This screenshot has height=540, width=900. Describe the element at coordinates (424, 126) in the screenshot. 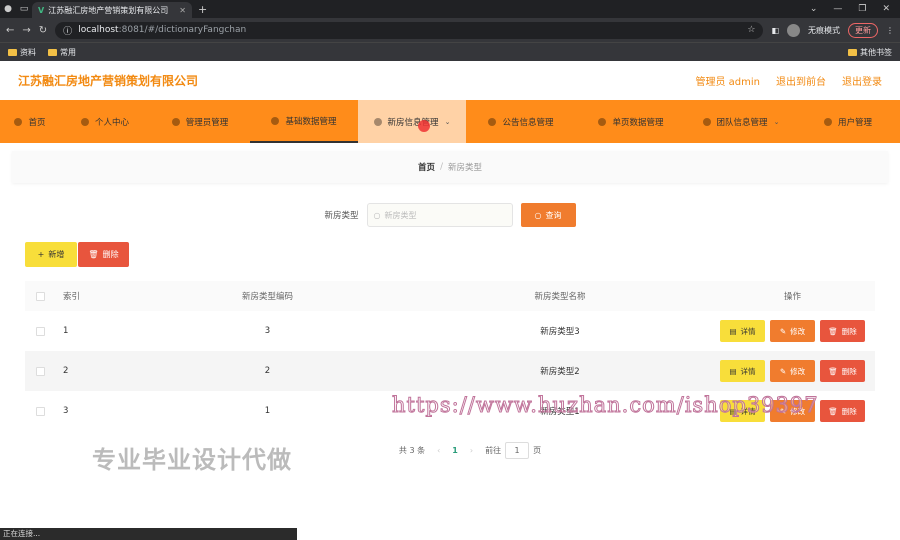

I see `mouse-cursor` at that location.